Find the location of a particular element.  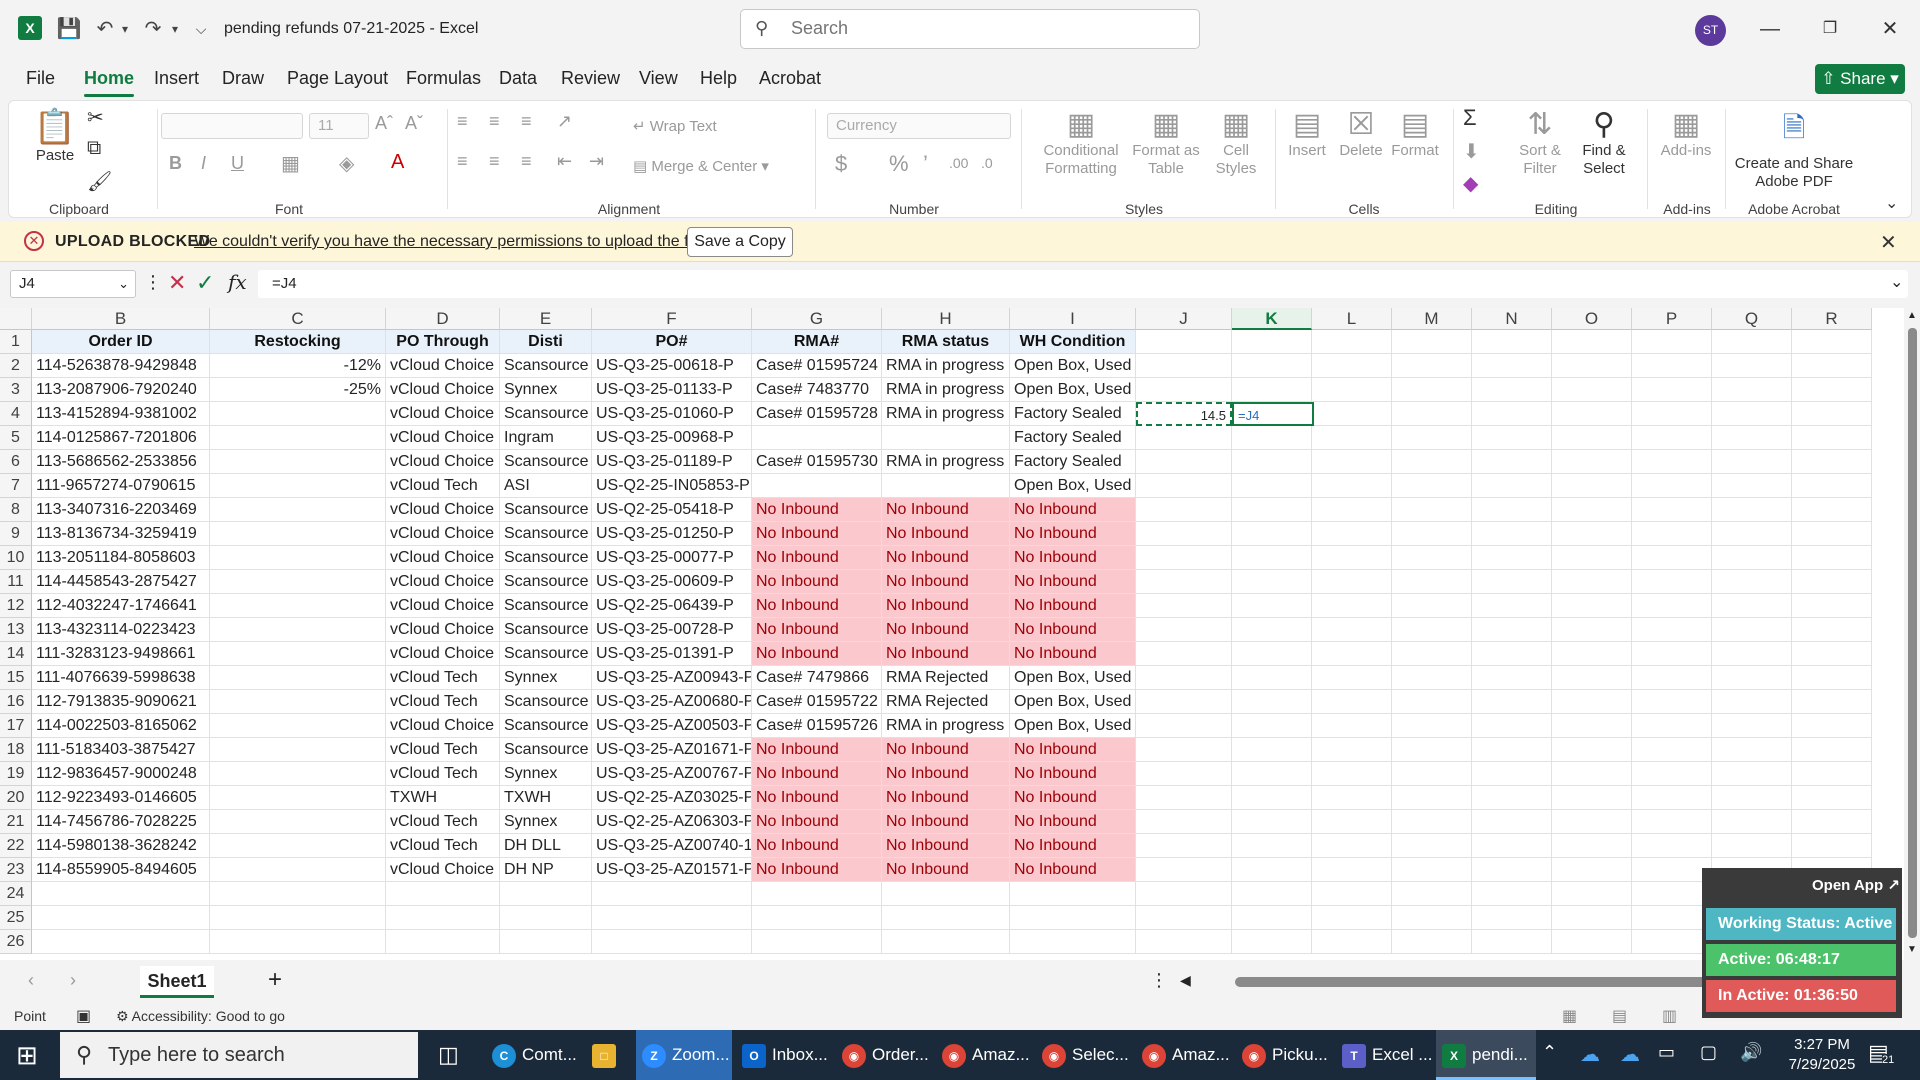

table-cell: US-Q2-25-AZ06303-P is located at coordinates (672, 822).